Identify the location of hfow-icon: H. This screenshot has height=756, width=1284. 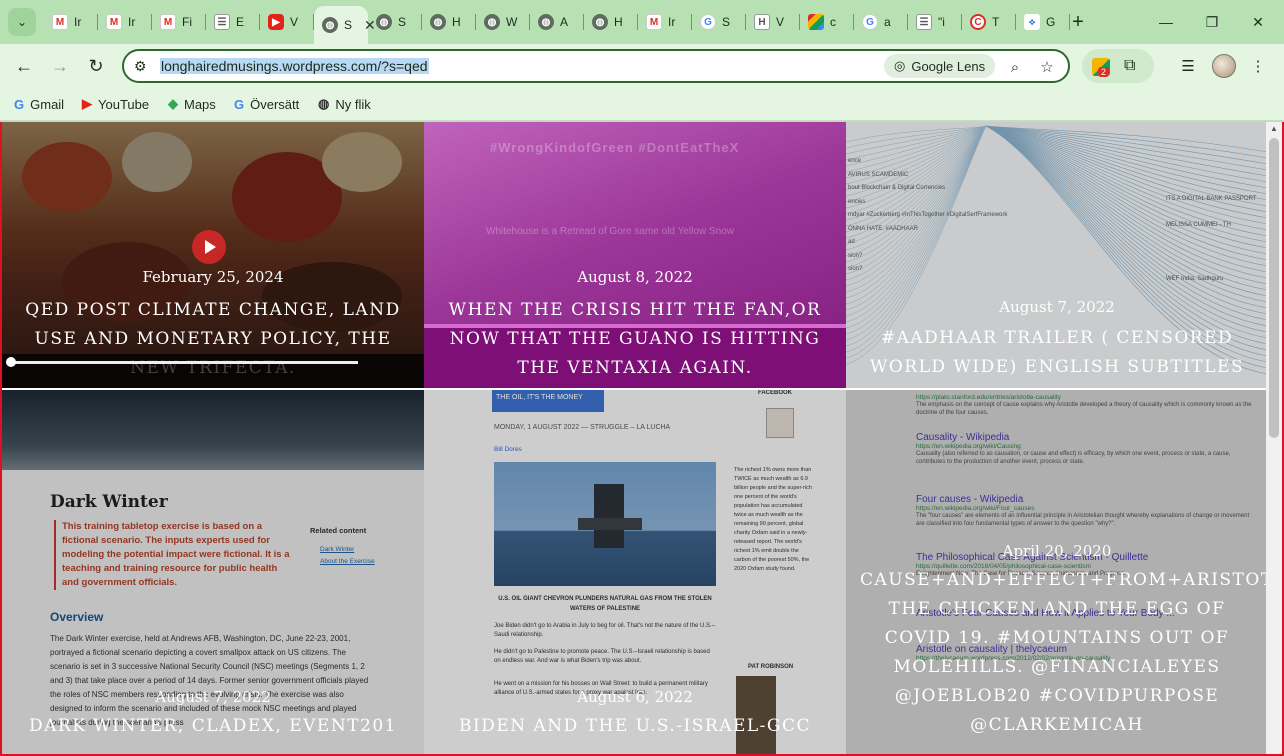
(762, 22).